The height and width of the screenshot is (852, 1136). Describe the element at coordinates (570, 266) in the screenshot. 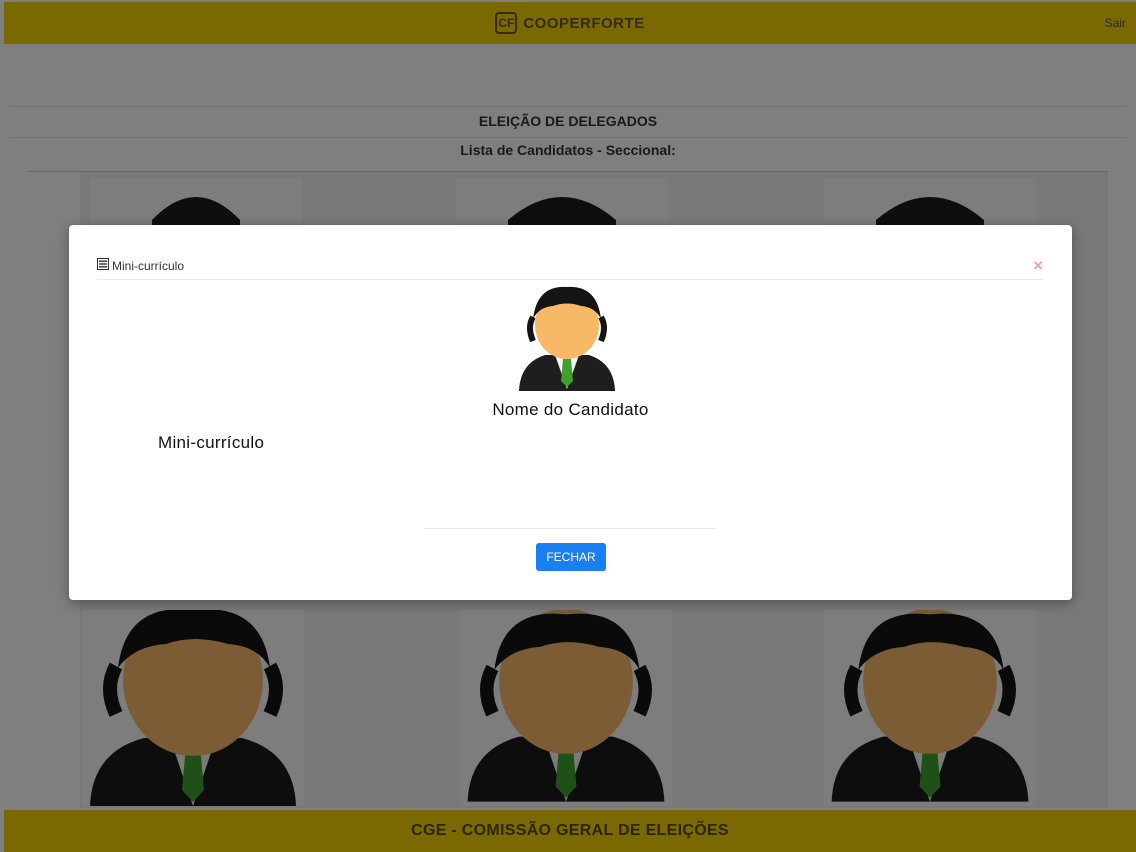

I see `modal-header: Mini-currículo ×` at that location.